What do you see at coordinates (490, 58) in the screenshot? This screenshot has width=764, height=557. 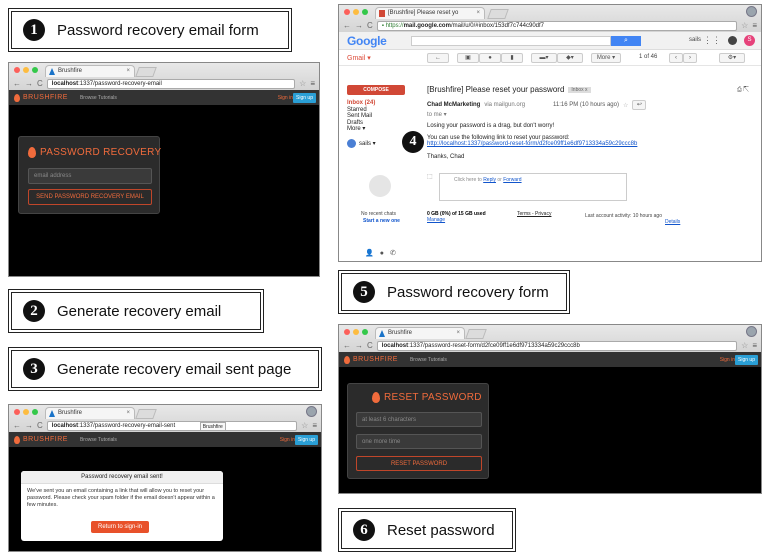 I see `report-spam-button: ●` at bounding box center [490, 58].